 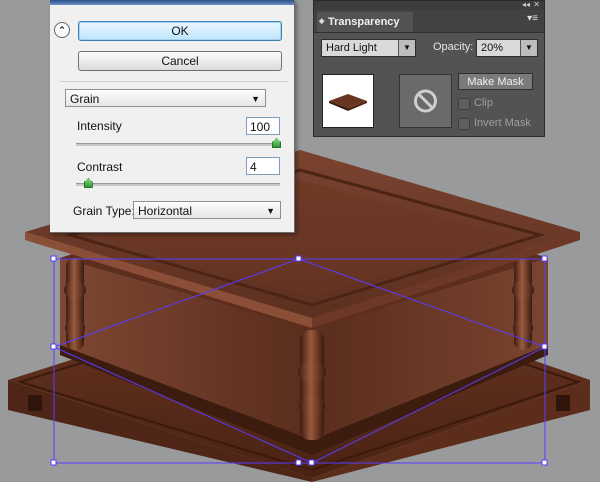 What do you see at coordinates (492, 48) in the screenshot?
I see `opacity-value: 20%` at bounding box center [492, 48].